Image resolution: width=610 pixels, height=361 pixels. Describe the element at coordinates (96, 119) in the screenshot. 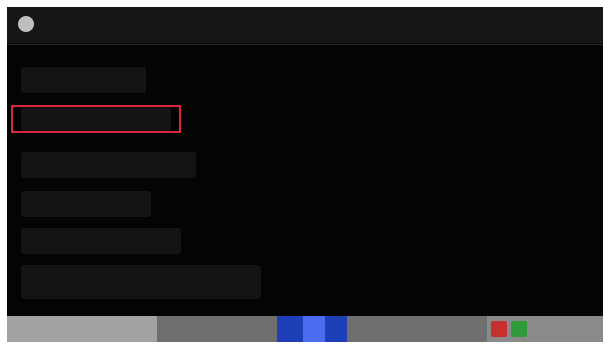

I see `selection-highlight` at that location.